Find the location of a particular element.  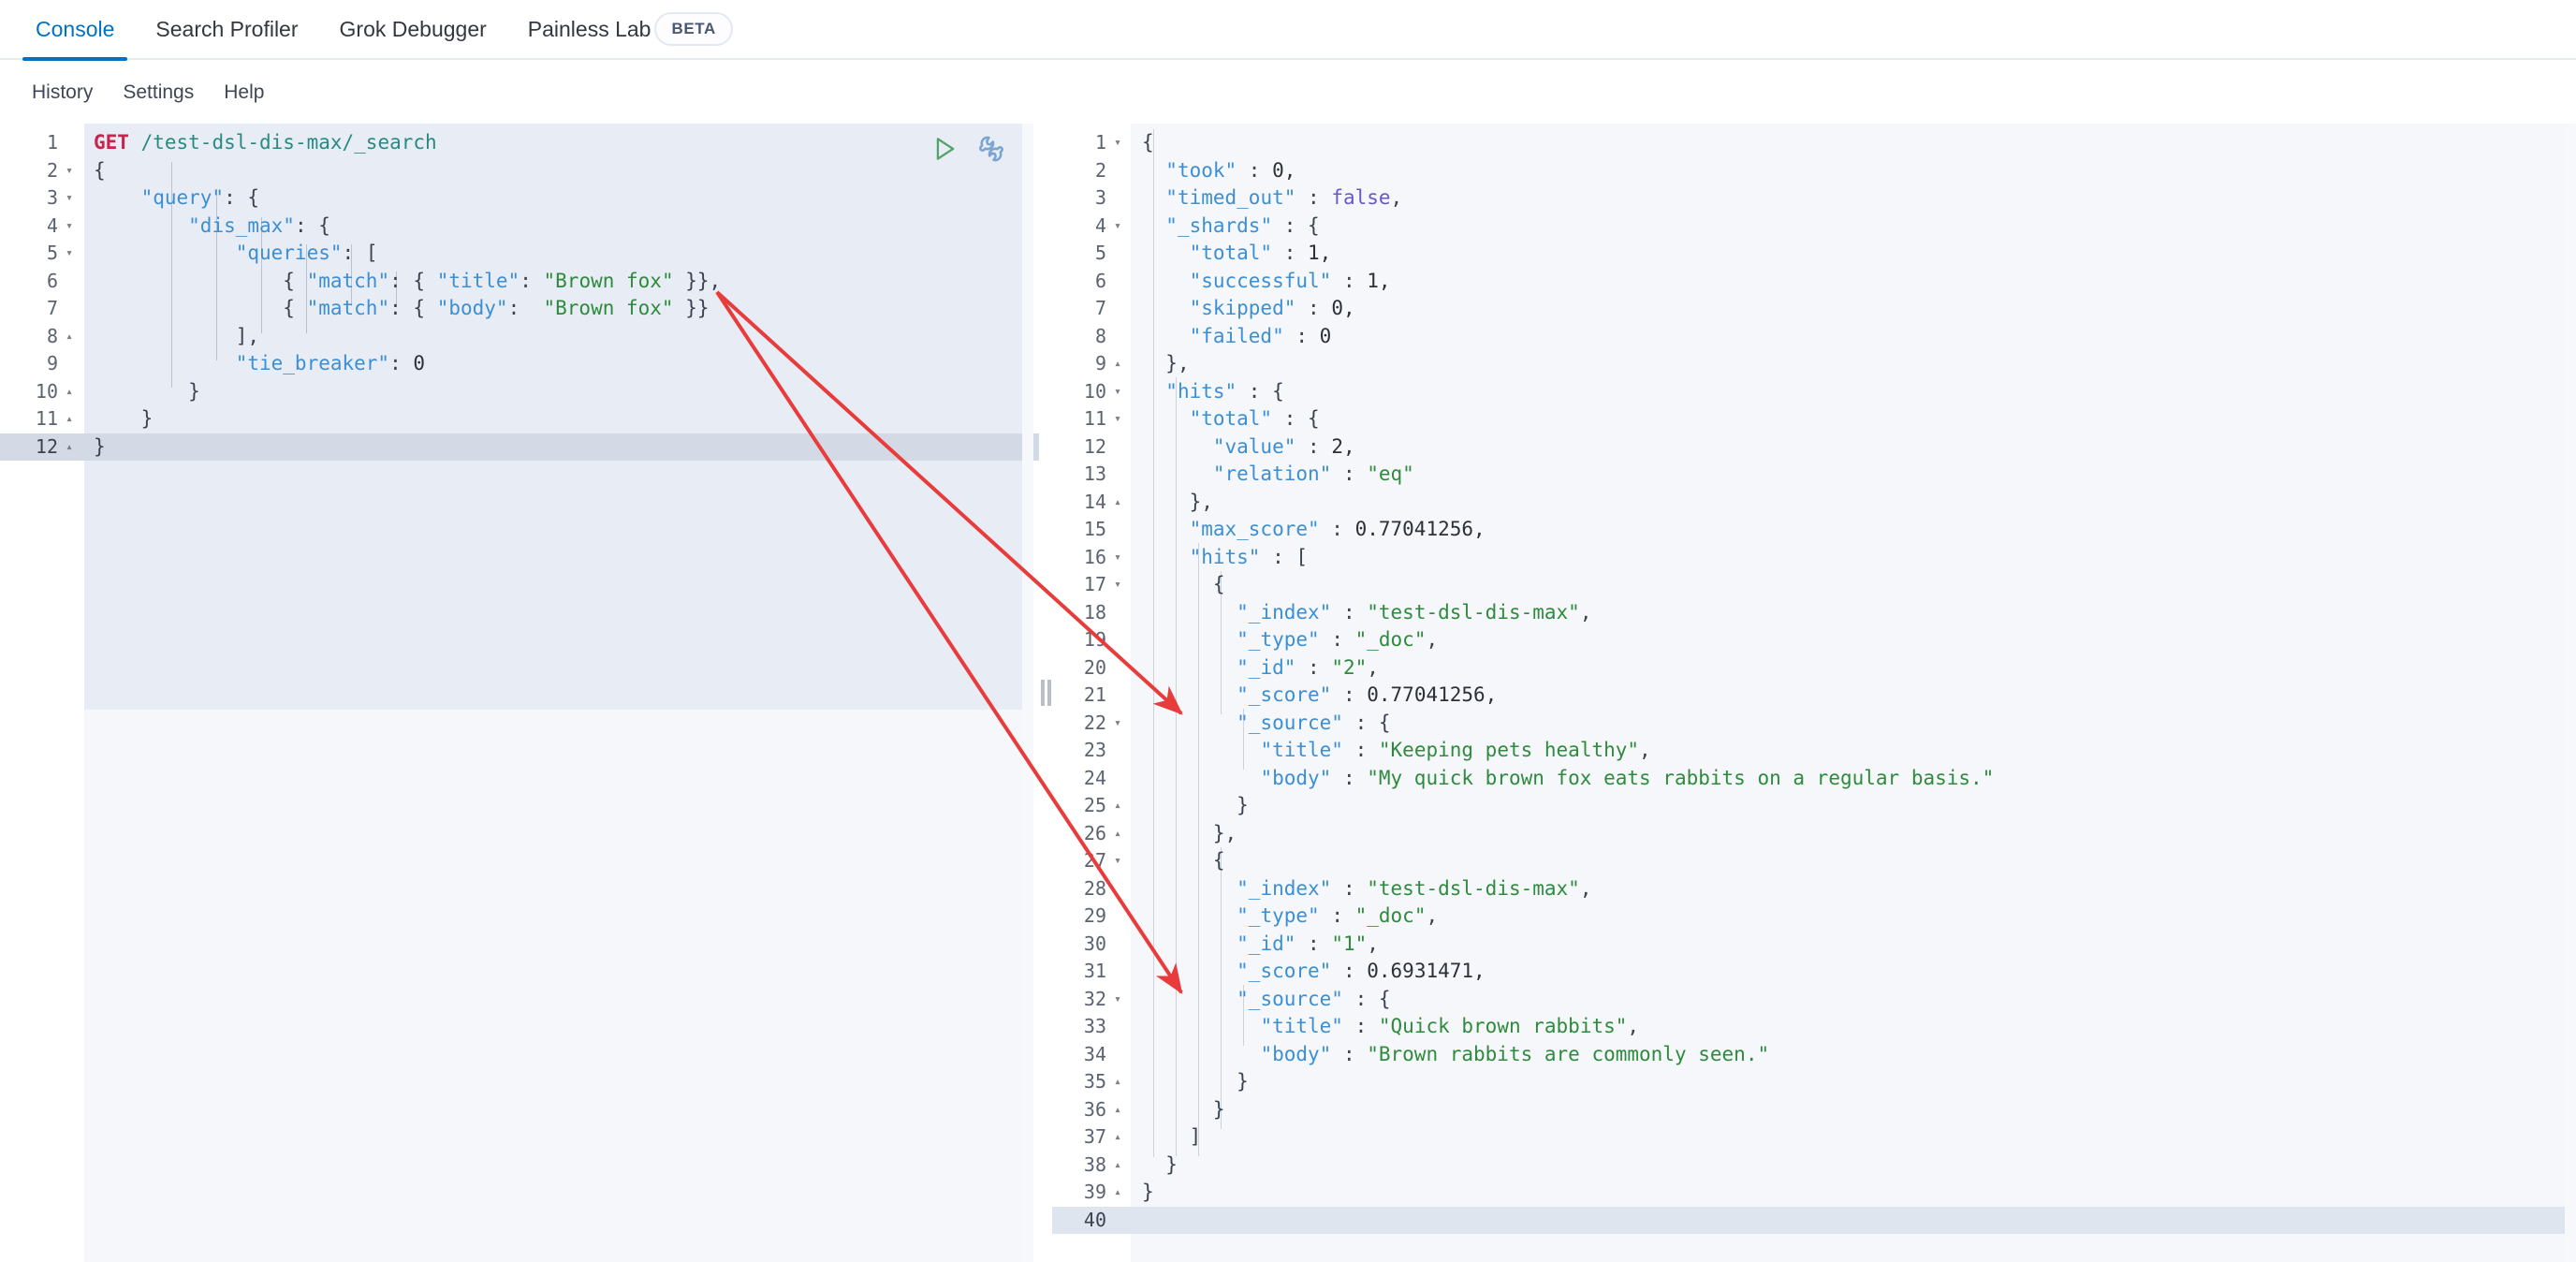

code-line: 22 ▾ "_source" : { is located at coordinates (1814, 724).